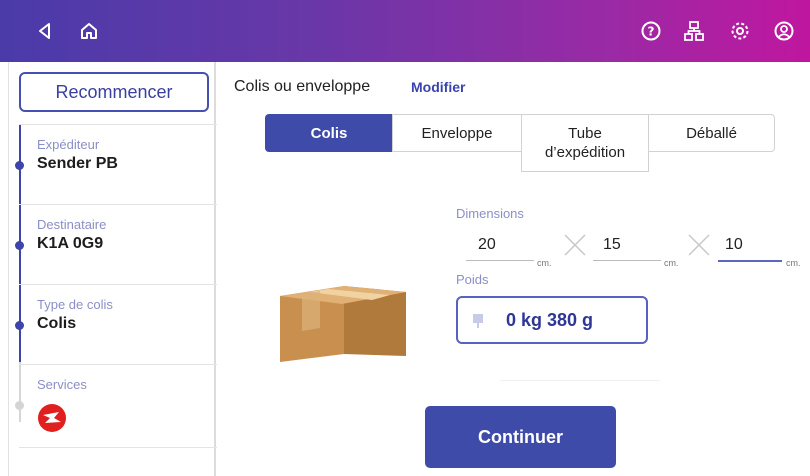 Image resolution: width=810 pixels, height=476 pixels. What do you see at coordinates (520, 437) in the screenshot?
I see `continue-button: Continuer` at bounding box center [520, 437].